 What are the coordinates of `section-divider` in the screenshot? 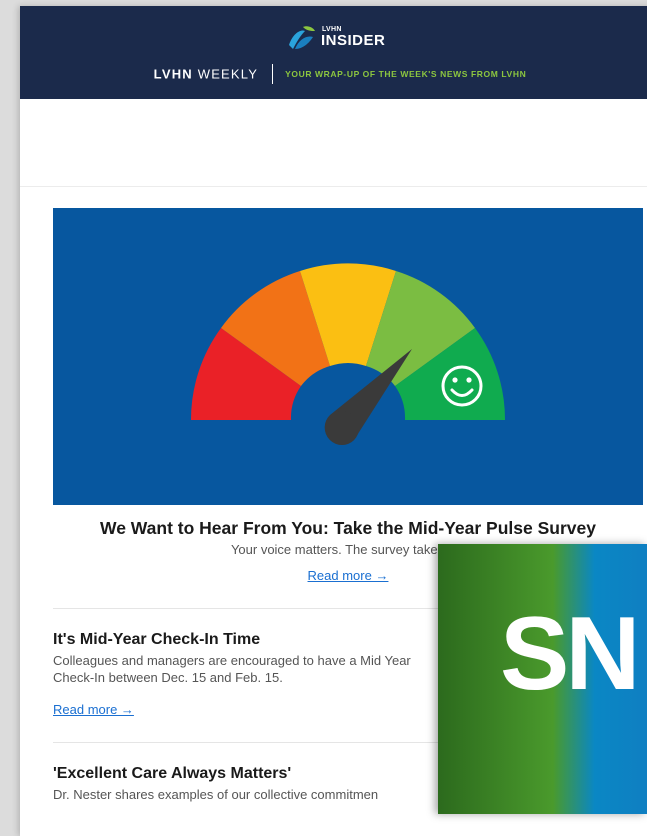 It's located at (333, 186).